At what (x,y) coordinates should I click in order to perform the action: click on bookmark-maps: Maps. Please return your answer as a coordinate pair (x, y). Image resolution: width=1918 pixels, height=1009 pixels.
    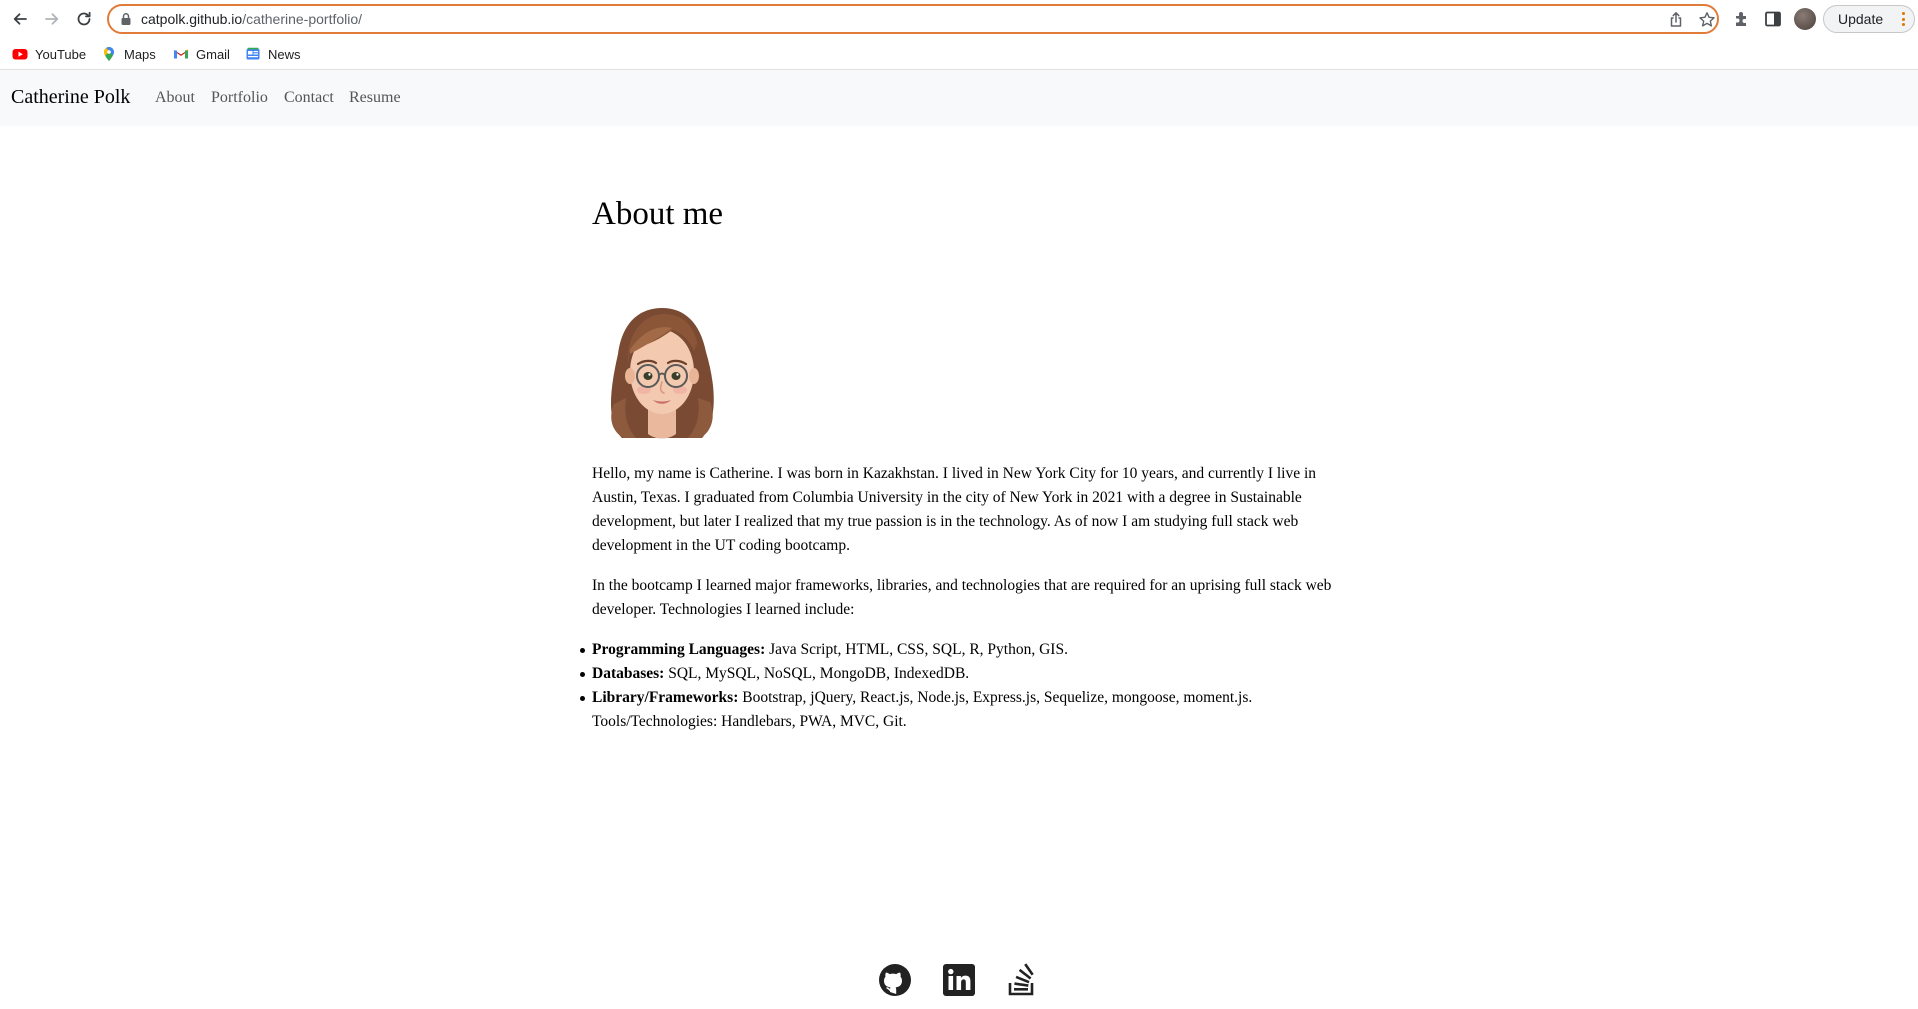
    Looking at the image, I should click on (128, 54).